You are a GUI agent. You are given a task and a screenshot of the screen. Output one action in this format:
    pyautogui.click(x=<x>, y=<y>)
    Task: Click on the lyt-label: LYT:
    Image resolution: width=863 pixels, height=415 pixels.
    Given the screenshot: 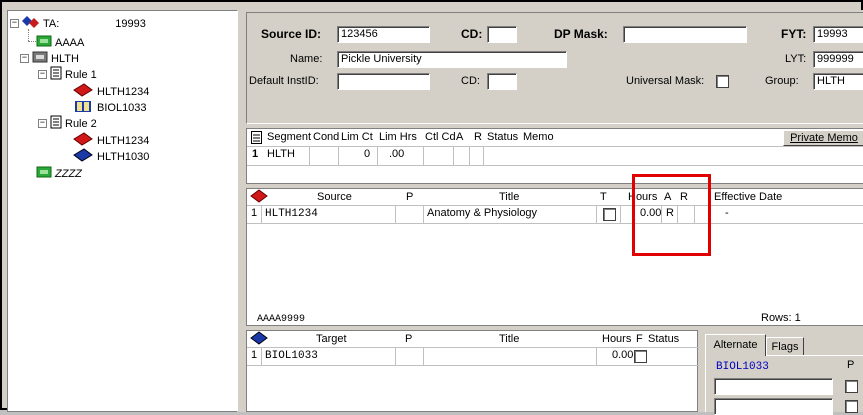 What is the action you would take?
    pyautogui.click(x=796, y=59)
    